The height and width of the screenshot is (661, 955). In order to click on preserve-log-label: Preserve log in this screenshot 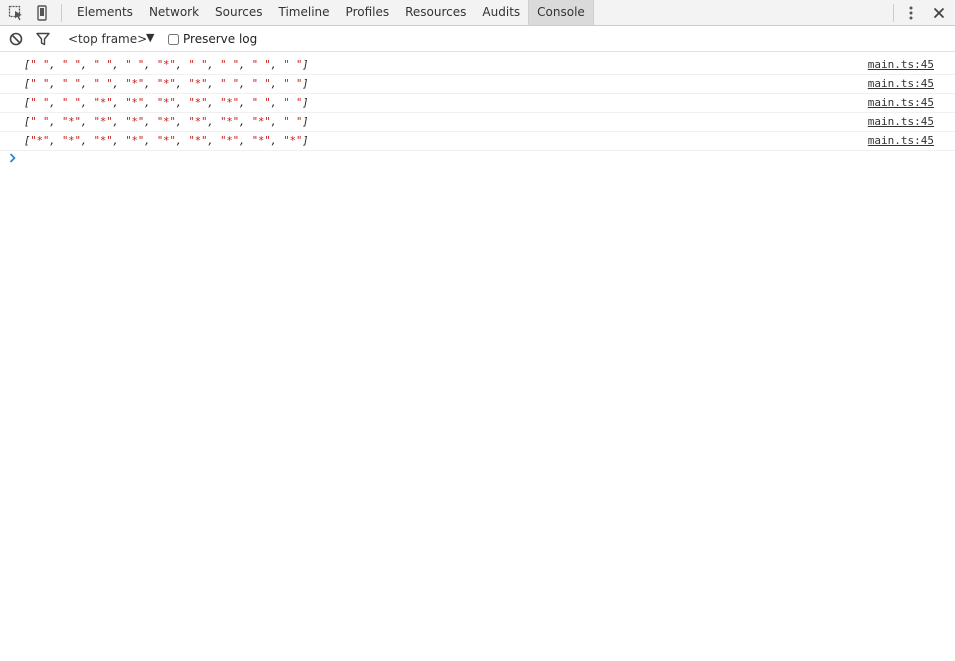, I will do `click(220, 39)`.